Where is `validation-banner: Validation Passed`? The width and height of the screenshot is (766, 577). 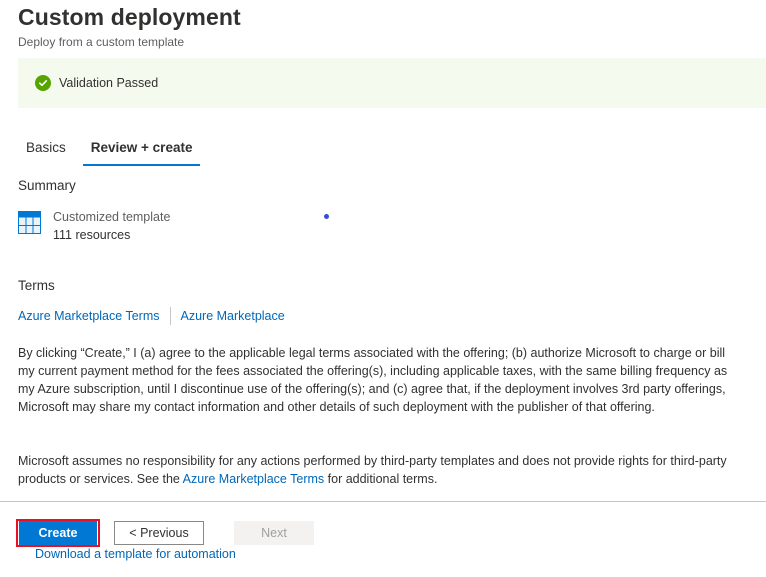 validation-banner: Validation Passed is located at coordinates (392, 83).